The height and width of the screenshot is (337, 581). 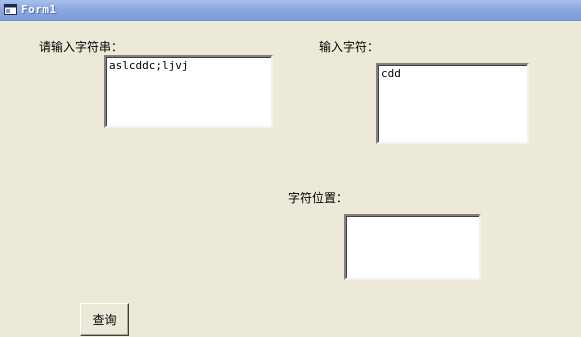 What do you see at coordinates (452, 103) in the screenshot?
I see `char-input-field: cdd` at bounding box center [452, 103].